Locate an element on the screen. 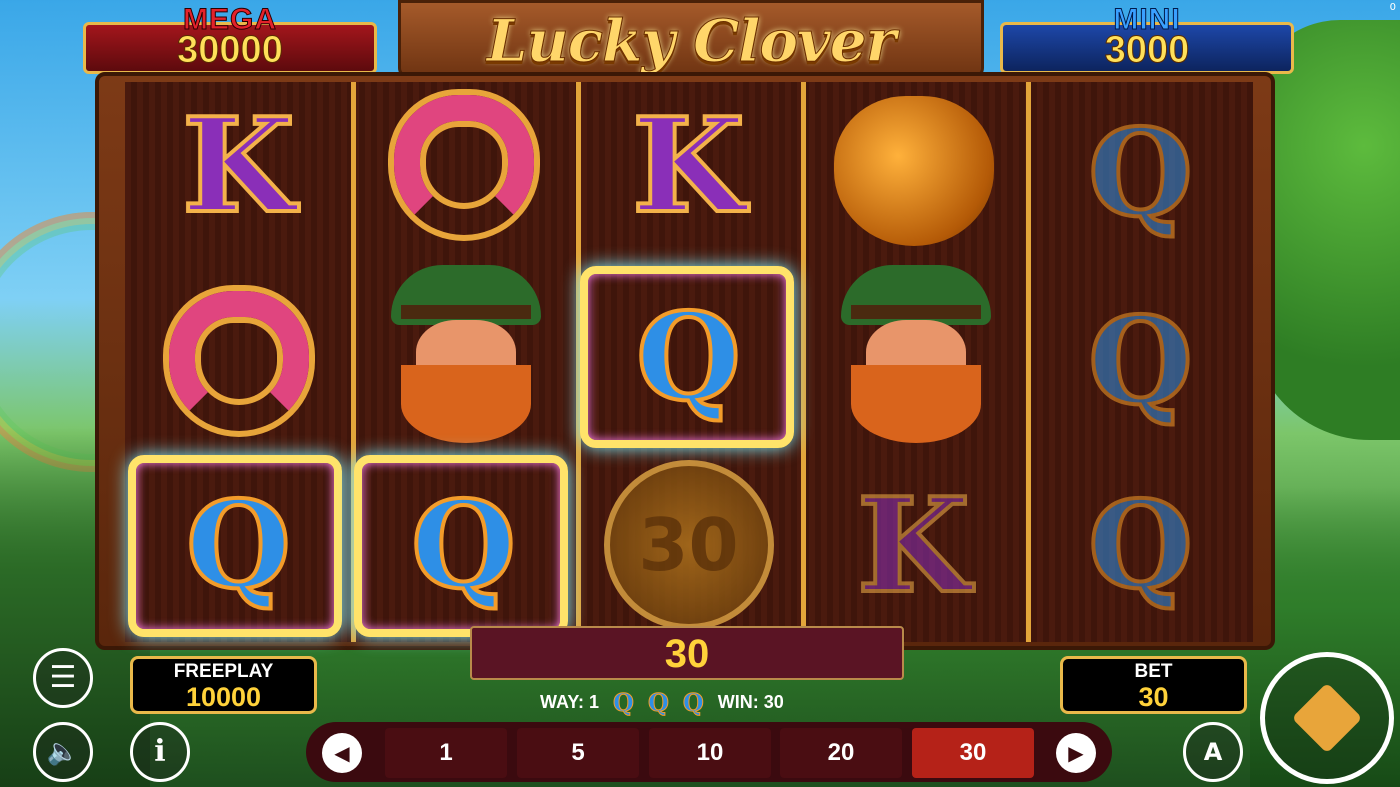  spin-cube-icon is located at coordinates (1327, 718).